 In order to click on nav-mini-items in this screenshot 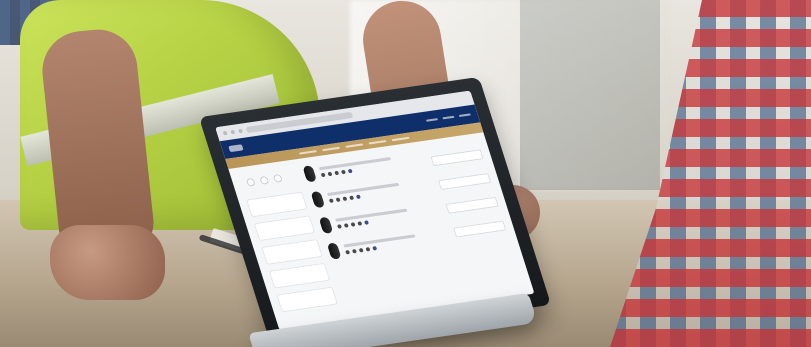, I will do `click(448, 117)`.